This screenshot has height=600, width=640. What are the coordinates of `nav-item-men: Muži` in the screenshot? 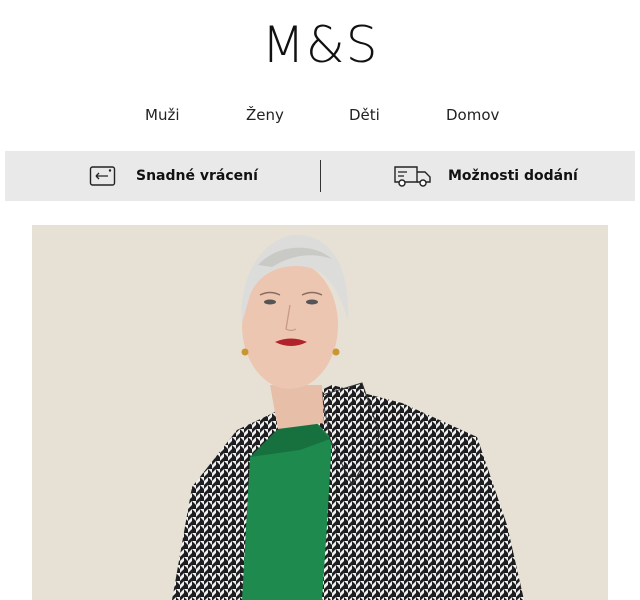 It's located at (162, 115).